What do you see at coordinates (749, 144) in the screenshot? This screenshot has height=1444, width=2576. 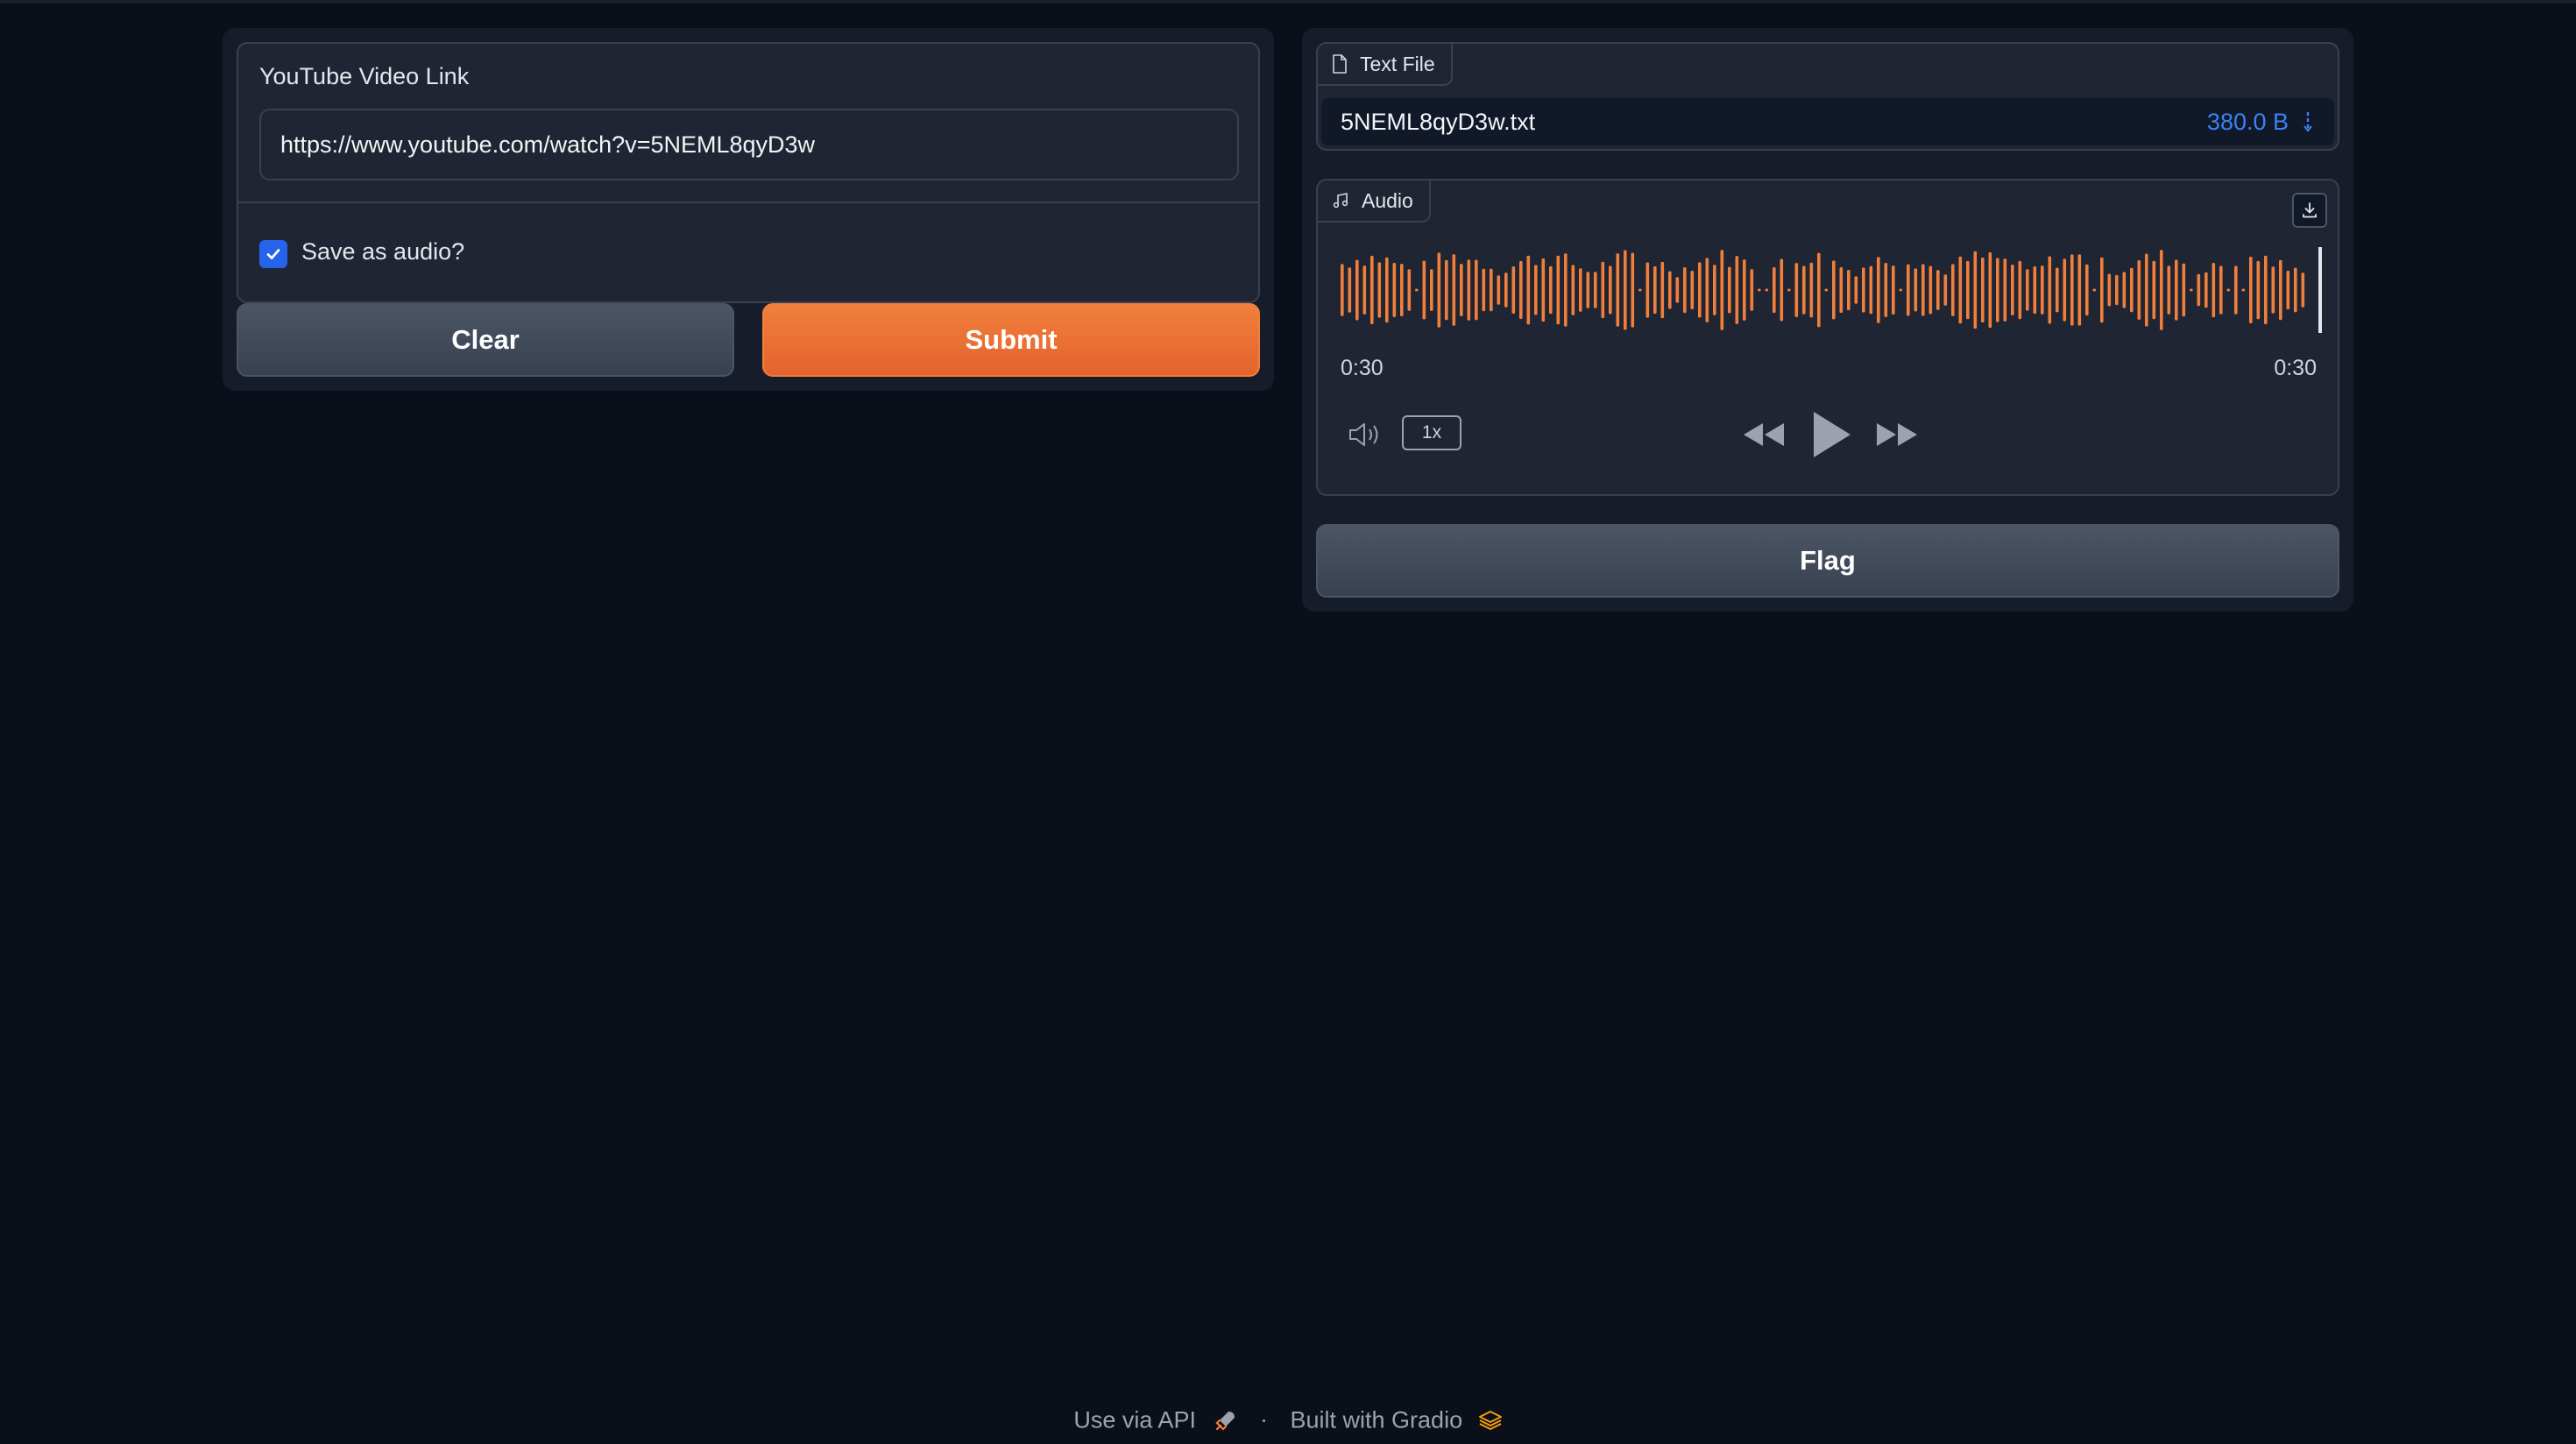 I see `youtube-url-input` at bounding box center [749, 144].